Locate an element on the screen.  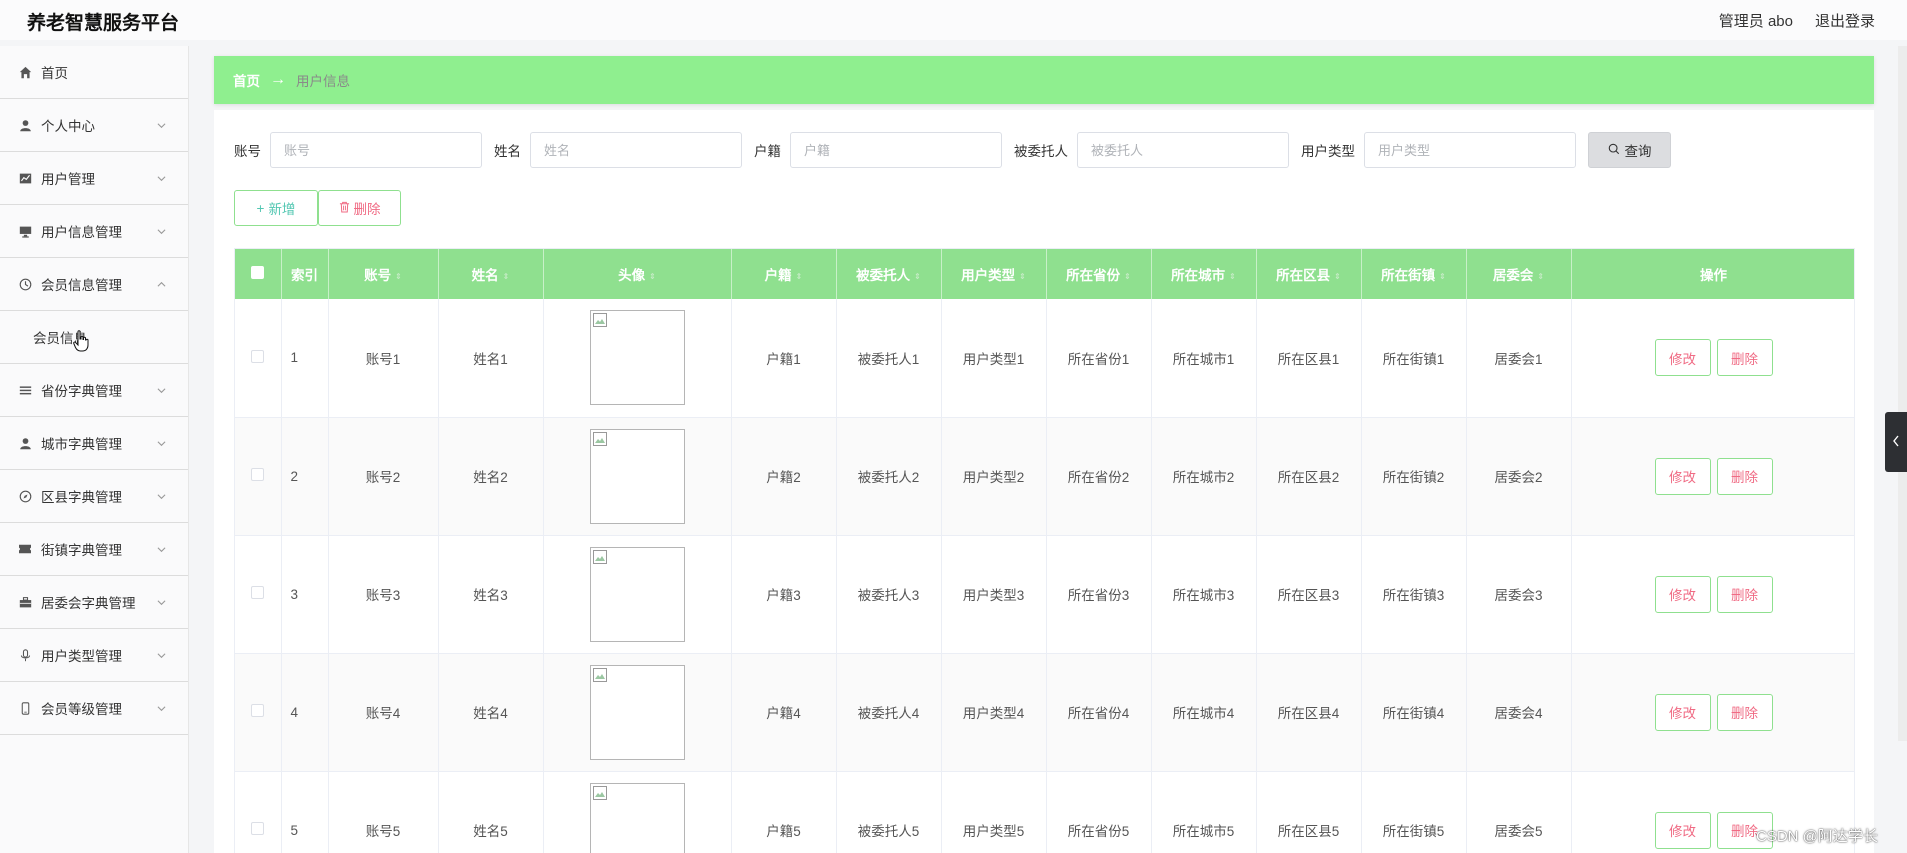
sidebar-item-member-info-management: 会员信息管理 is located at coordinates (94, 284).